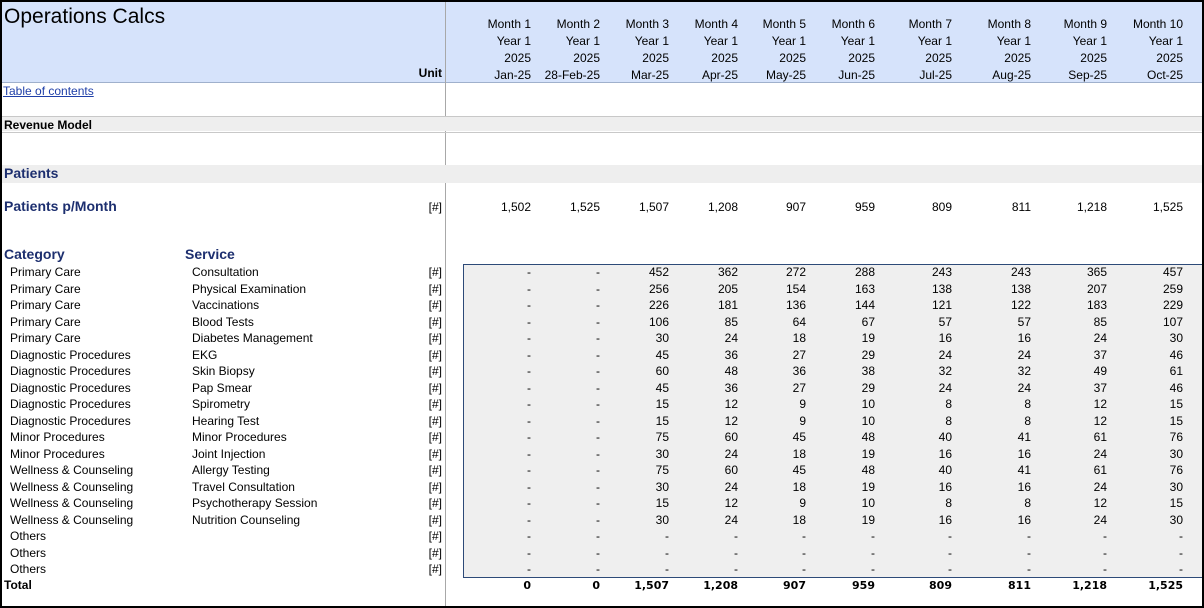 The image size is (1204, 608). I want to click on value-cell: 18, so click(776, 338).